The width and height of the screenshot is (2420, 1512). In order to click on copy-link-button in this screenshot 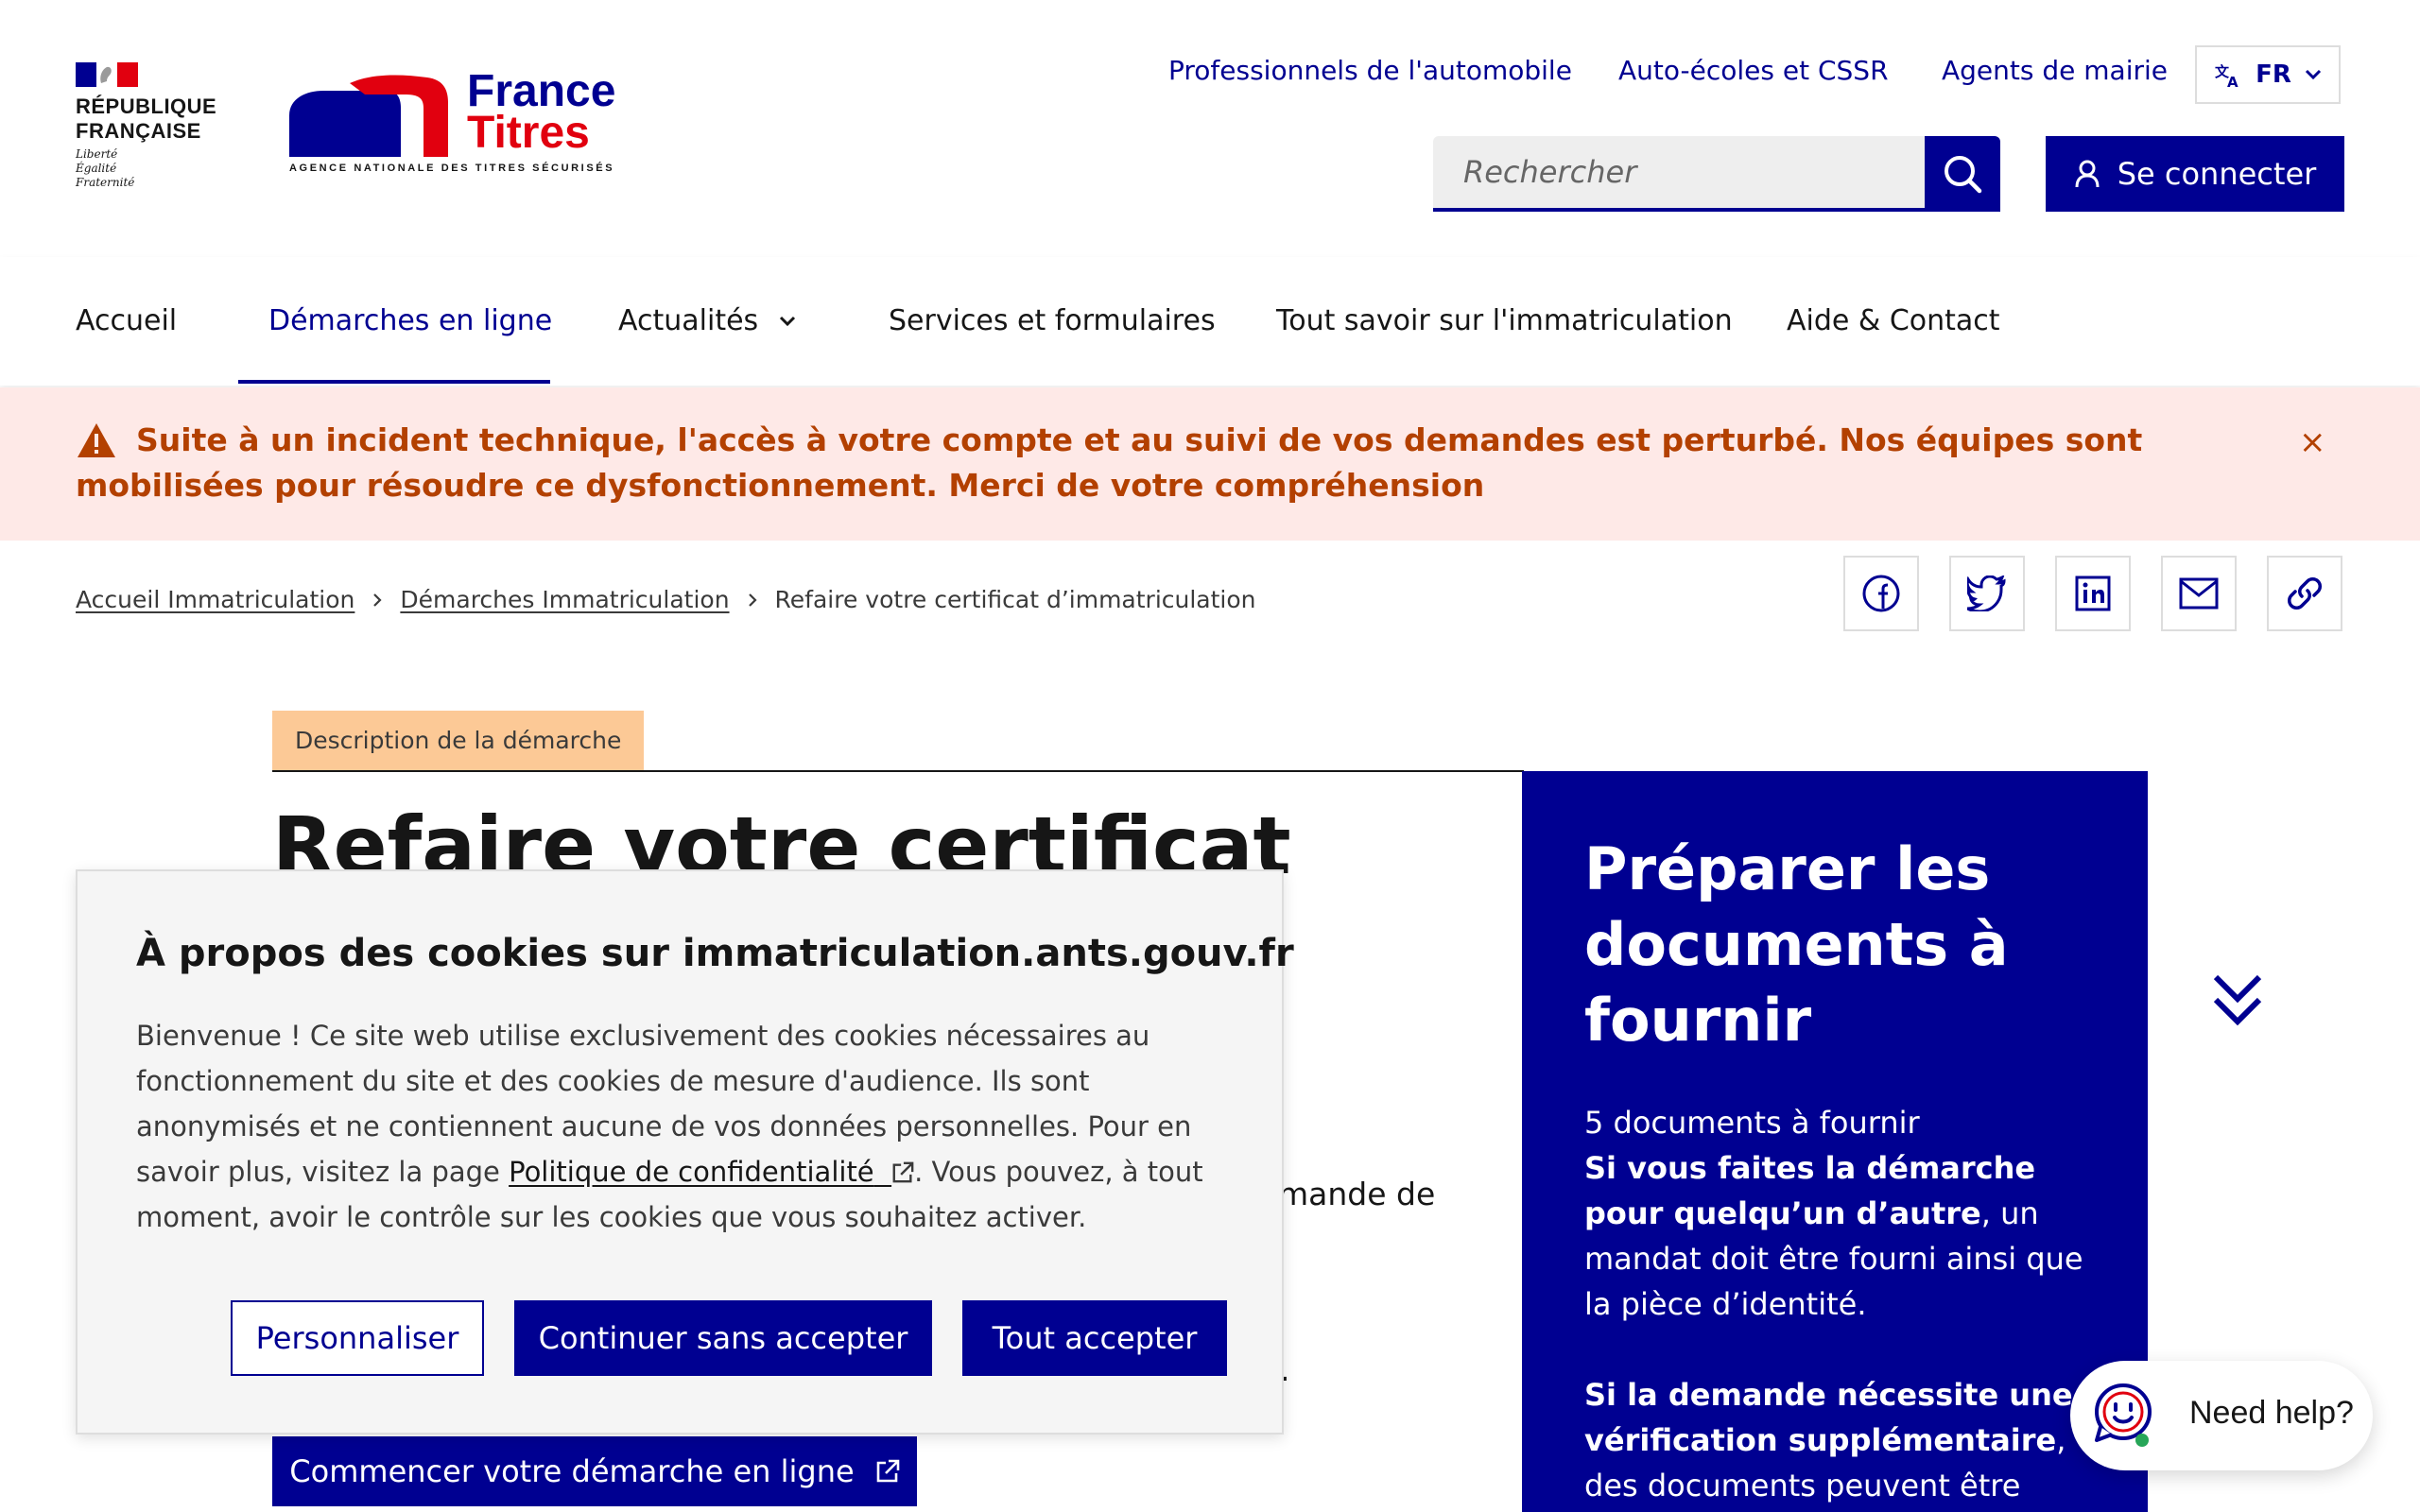, I will do `click(2304, 593)`.